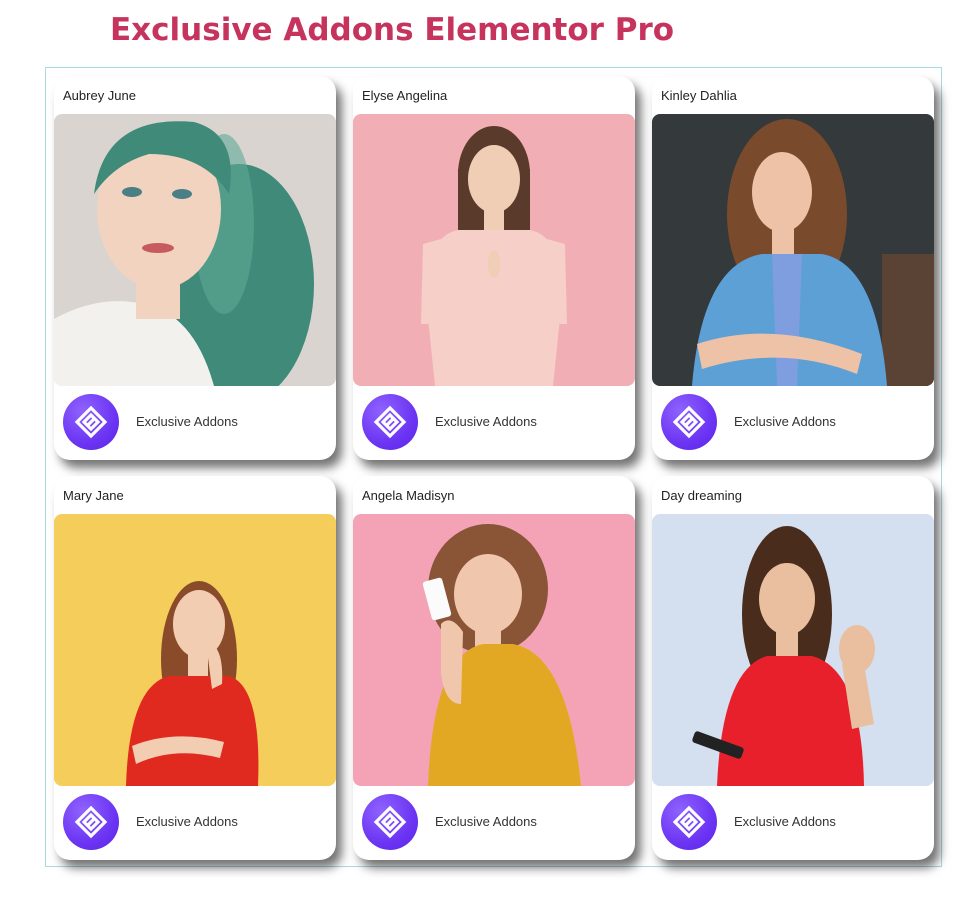 This screenshot has height=898, width=972. What do you see at coordinates (99, 95) in the screenshot?
I see `card-title: Aubrey June` at bounding box center [99, 95].